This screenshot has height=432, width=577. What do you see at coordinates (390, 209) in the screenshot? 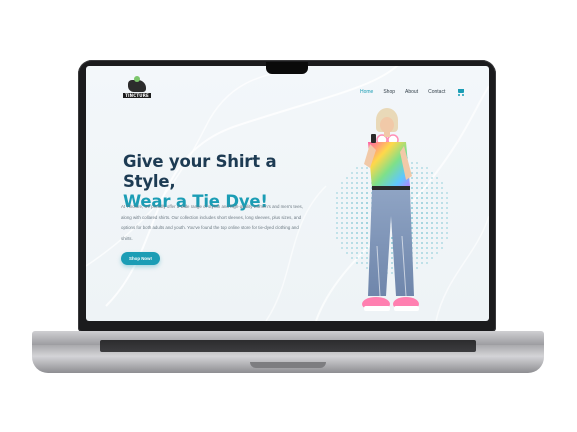
I see `model-image` at bounding box center [390, 209].